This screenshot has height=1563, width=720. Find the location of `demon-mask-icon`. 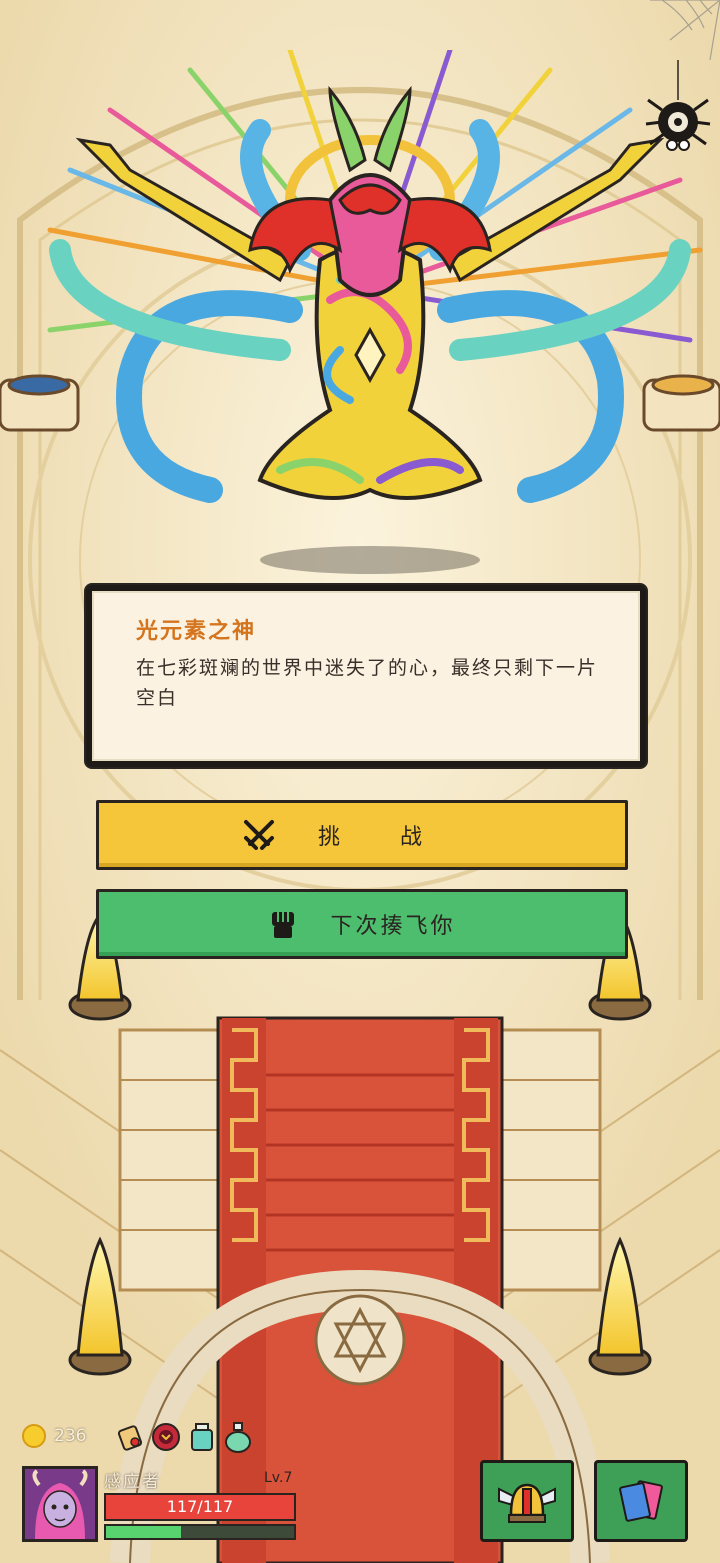

demon-mask-icon is located at coordinates (166, 1437).